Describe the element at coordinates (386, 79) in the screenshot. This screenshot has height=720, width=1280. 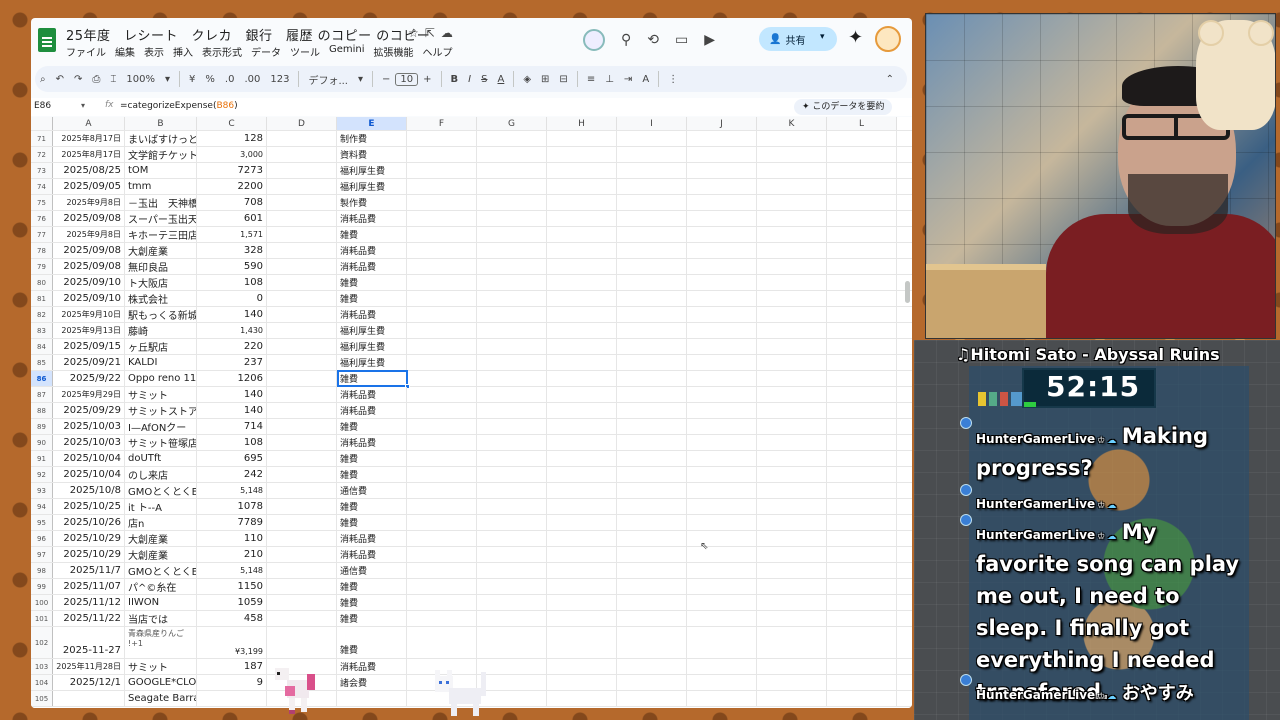
I see `font-size-decrease-button: −` at that location.